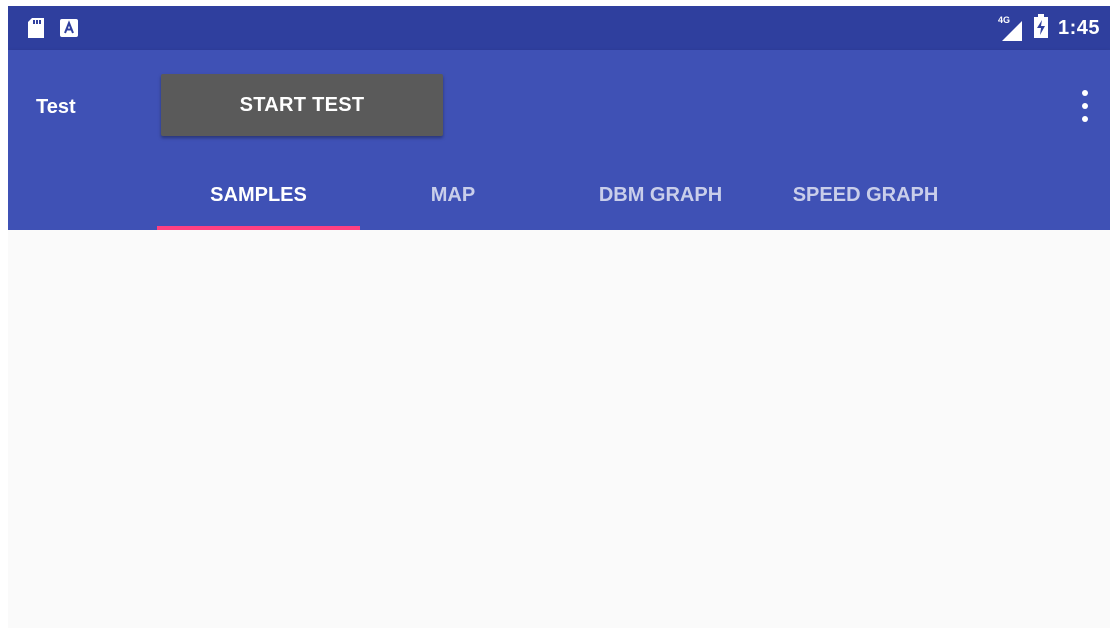  What do you see at coordinates (559, 28) in the screenshot?
I see `status-bar: 4G 1:45` at bounding box center [559, 28].